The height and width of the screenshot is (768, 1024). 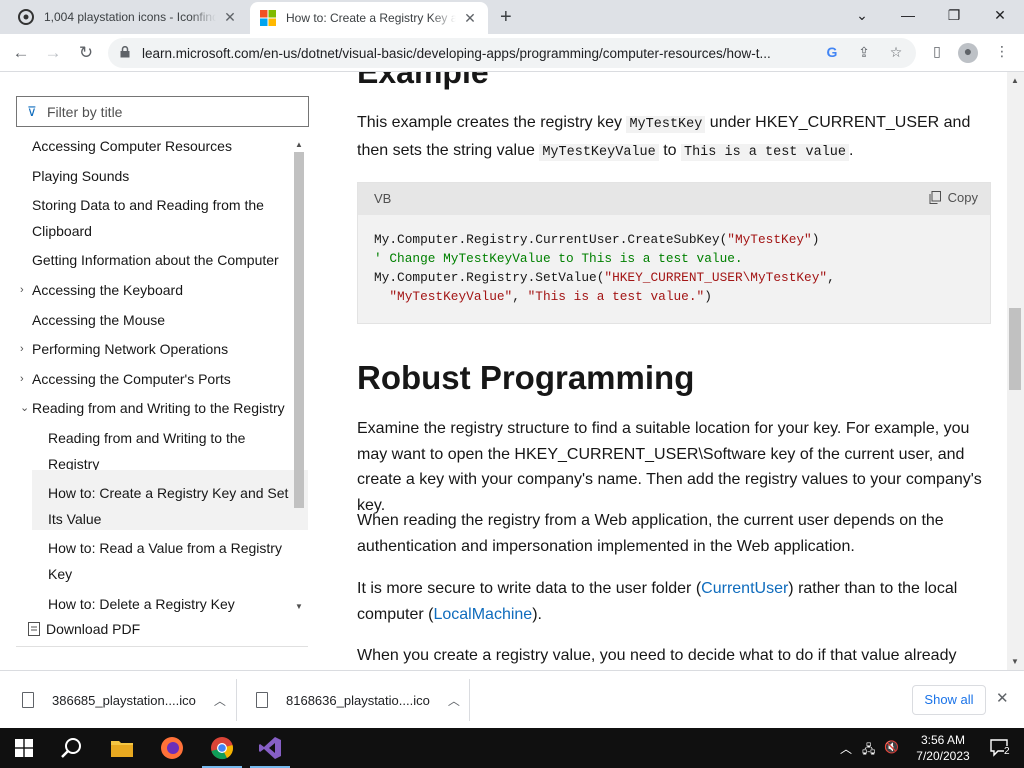 I want to click on new-tab-button: +, so click(x=506, y=17).